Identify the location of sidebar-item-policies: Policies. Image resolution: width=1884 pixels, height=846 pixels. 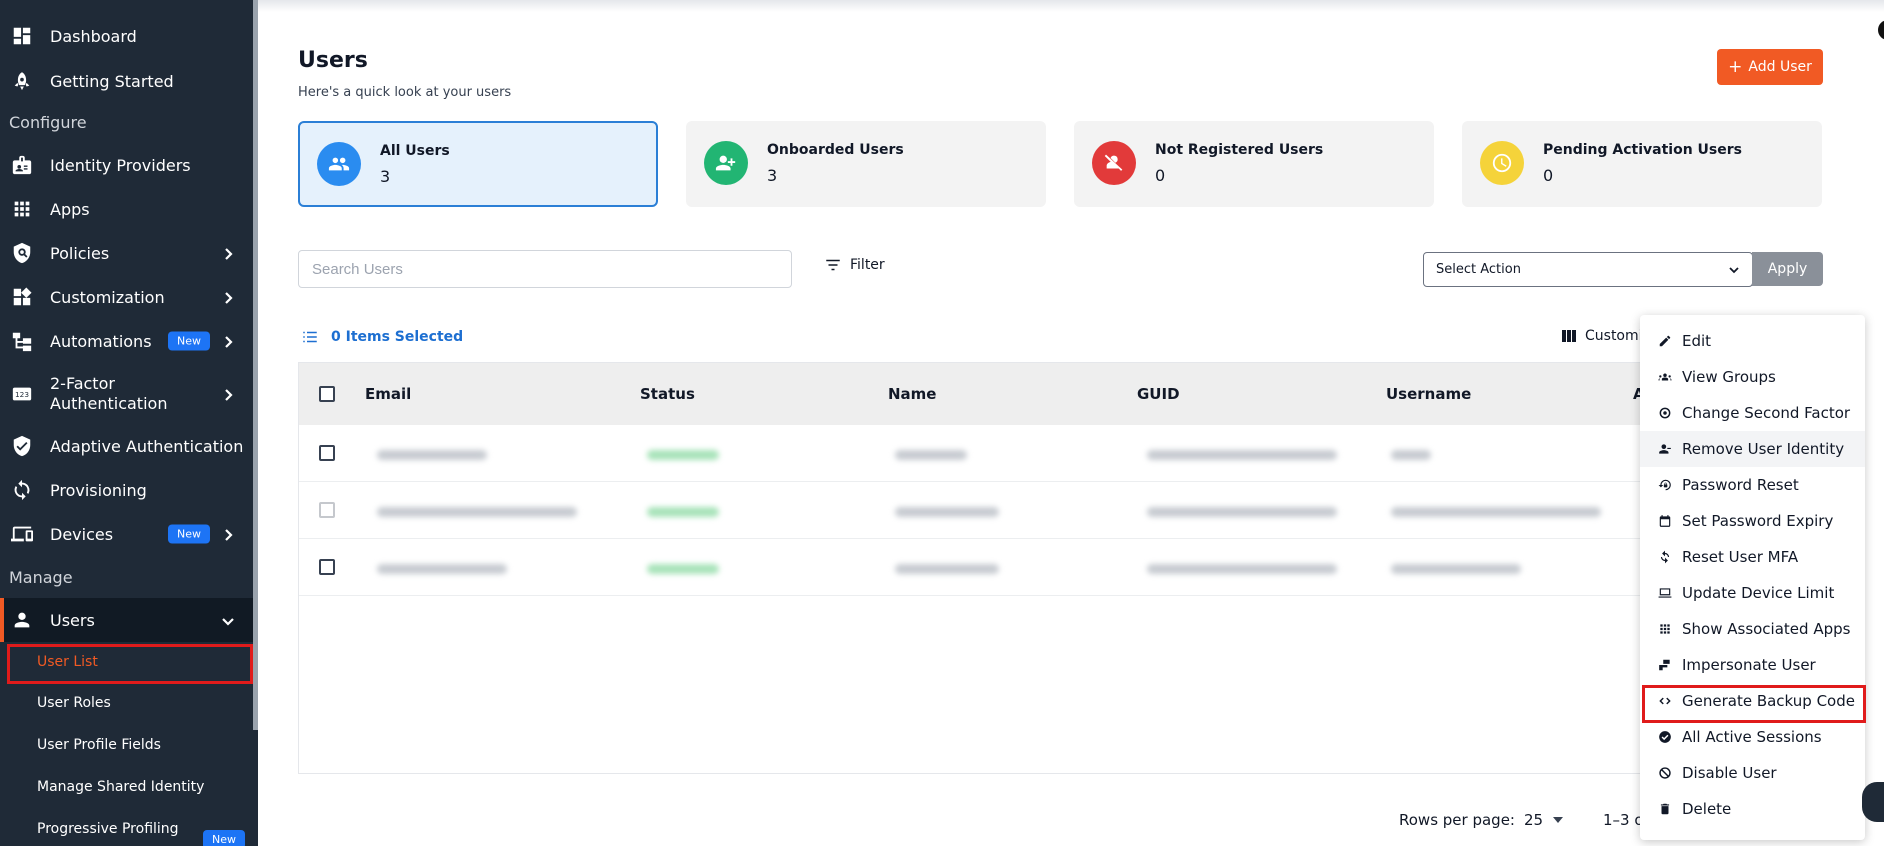
(126, 253).